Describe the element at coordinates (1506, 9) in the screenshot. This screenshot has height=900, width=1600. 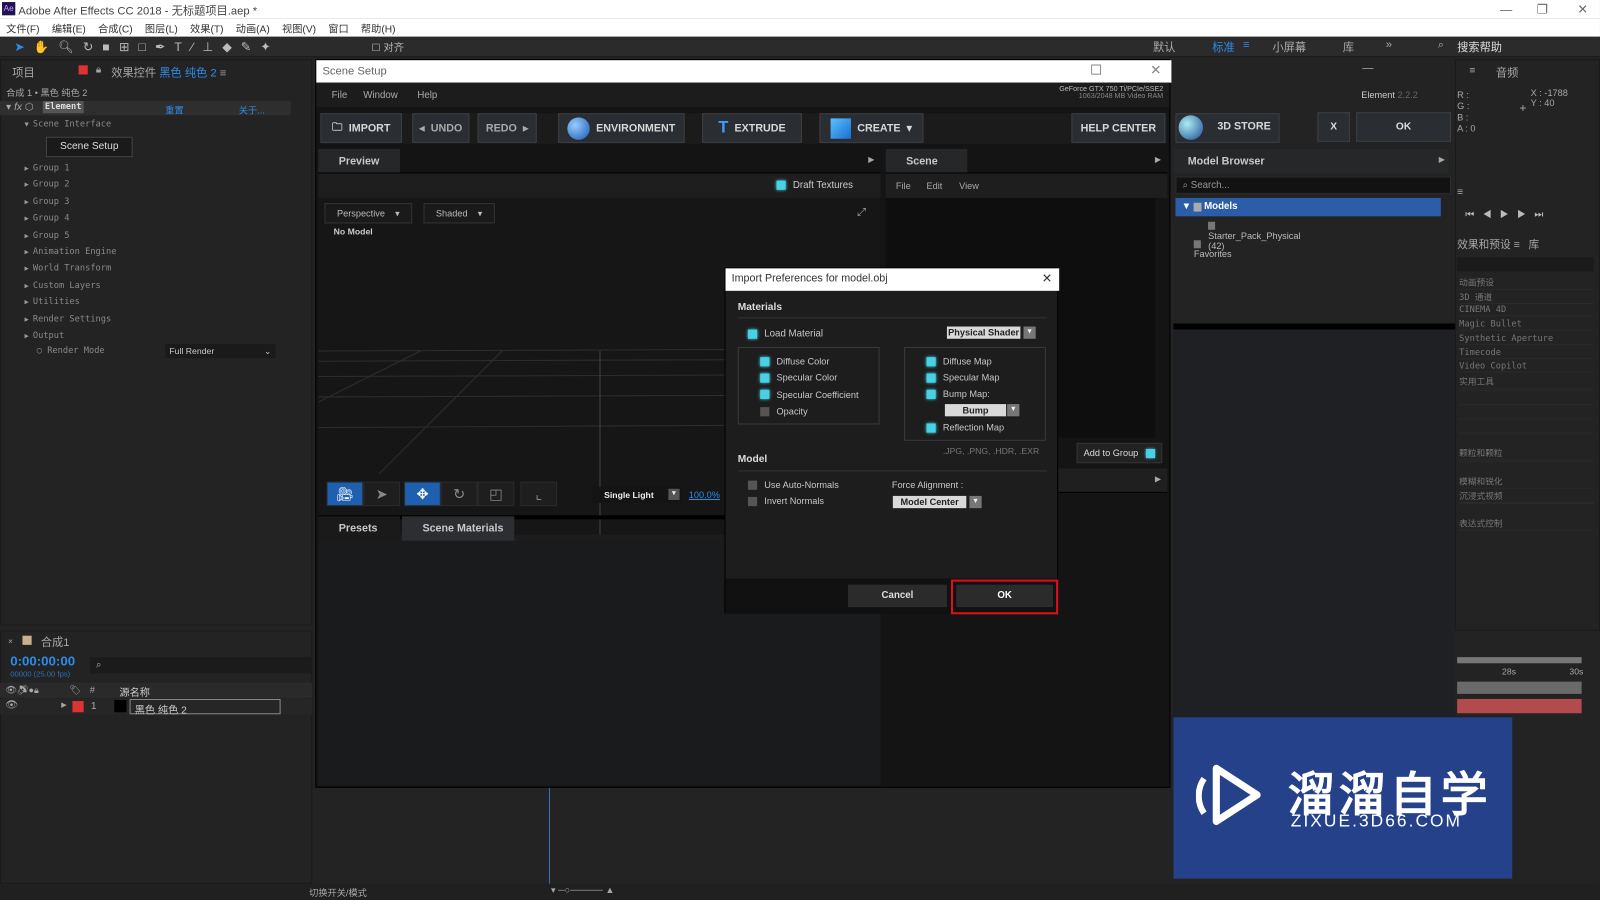
I see `minimize-icon: —` at that location.